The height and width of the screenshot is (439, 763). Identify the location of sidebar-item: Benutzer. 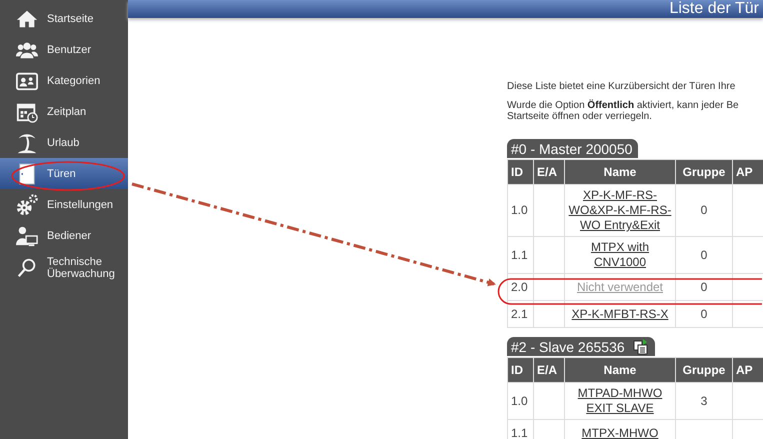
(64, 49).